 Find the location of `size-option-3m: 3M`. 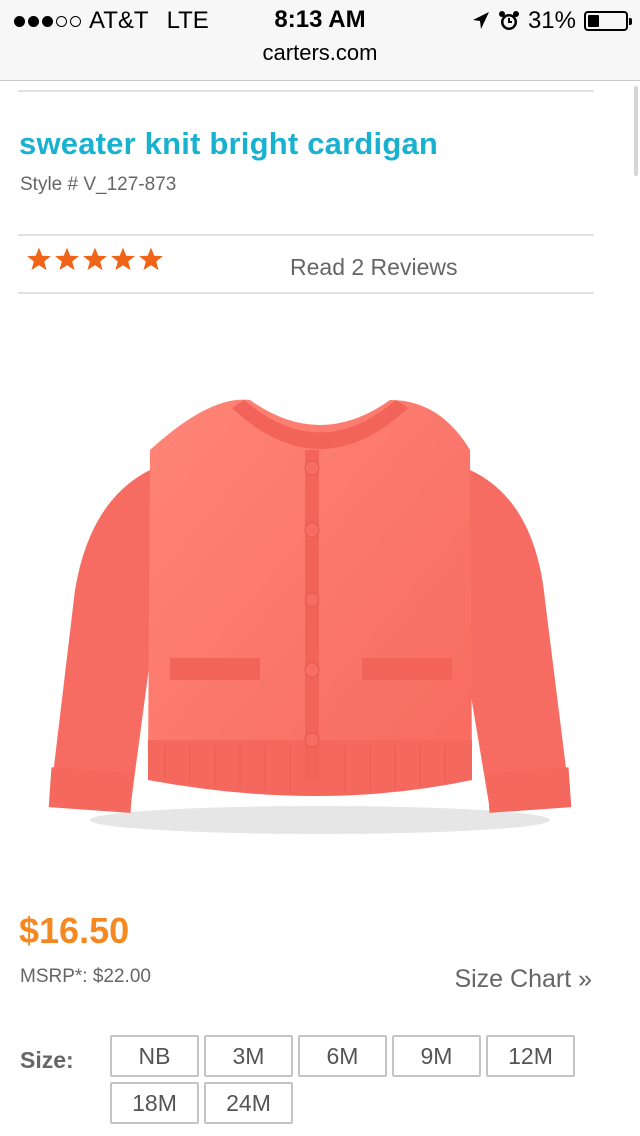

size-option-3m: 3M is located at coordinates (248, 1056).